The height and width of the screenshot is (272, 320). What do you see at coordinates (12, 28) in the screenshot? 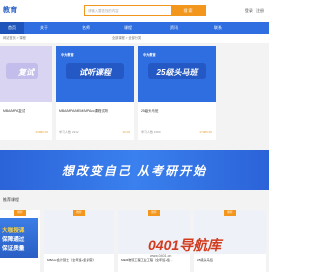
I see `nav-home: 首页` at bounding box center [12, 28].